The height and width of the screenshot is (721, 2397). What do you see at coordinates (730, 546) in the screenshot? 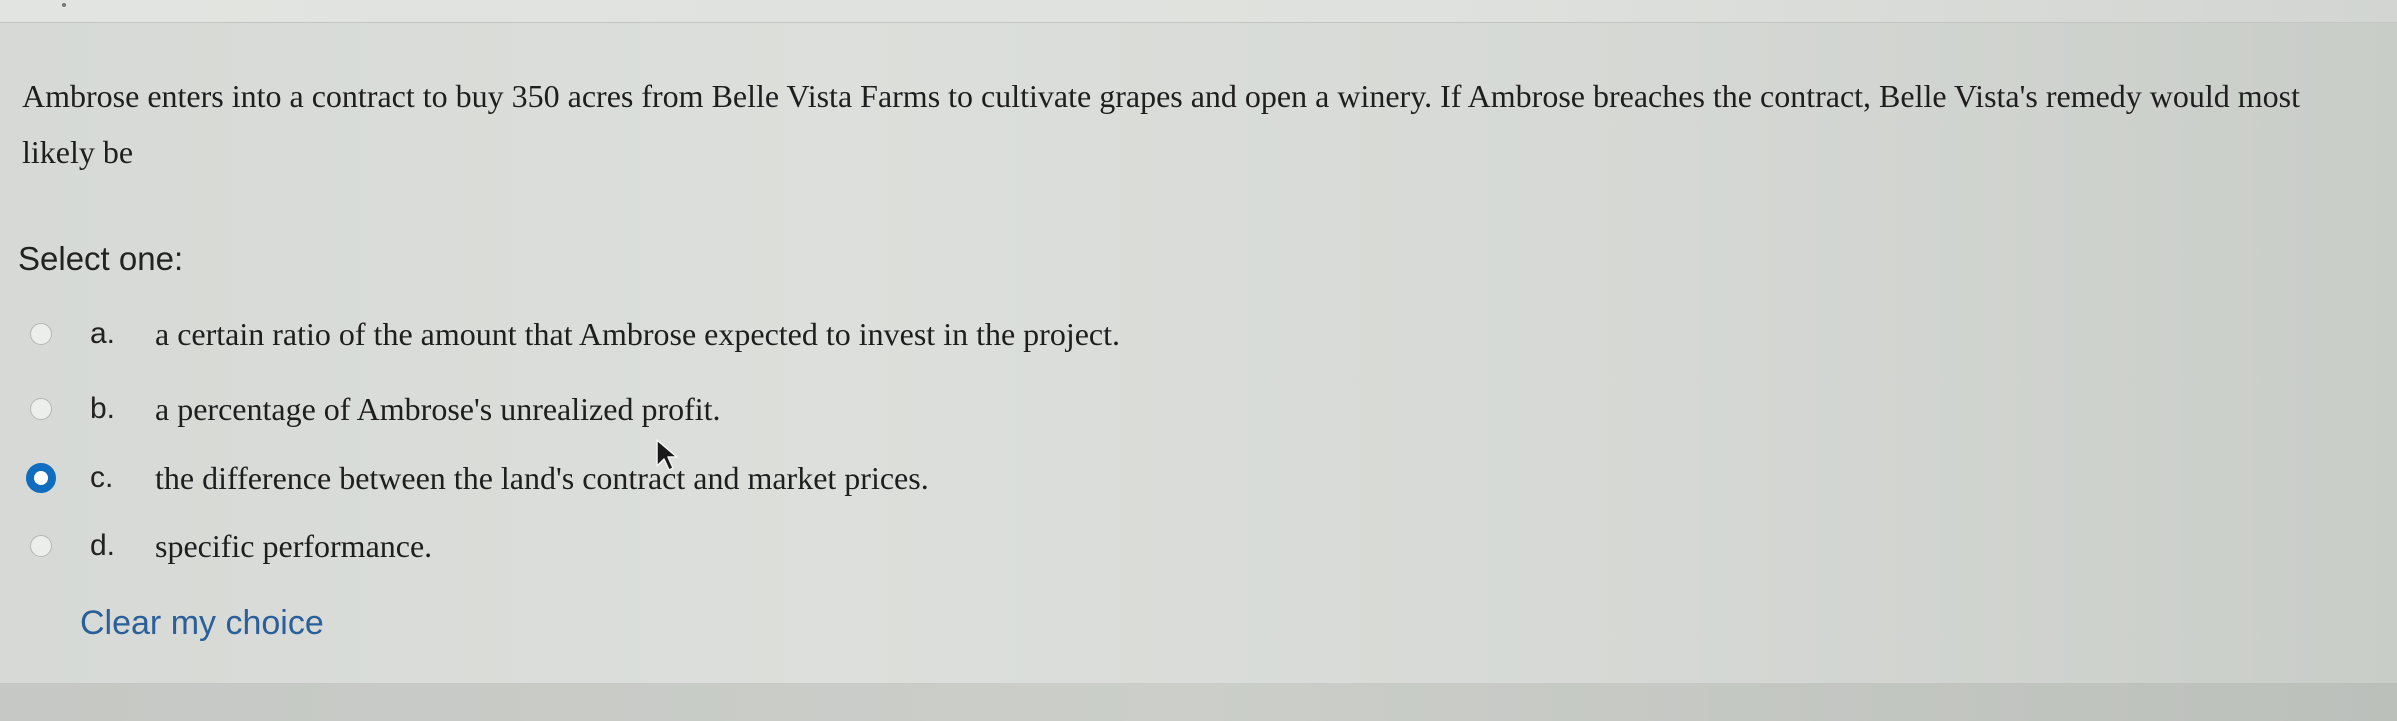
I see `answer-option-d: d. specific performance.` at bounding box center [730, 546].